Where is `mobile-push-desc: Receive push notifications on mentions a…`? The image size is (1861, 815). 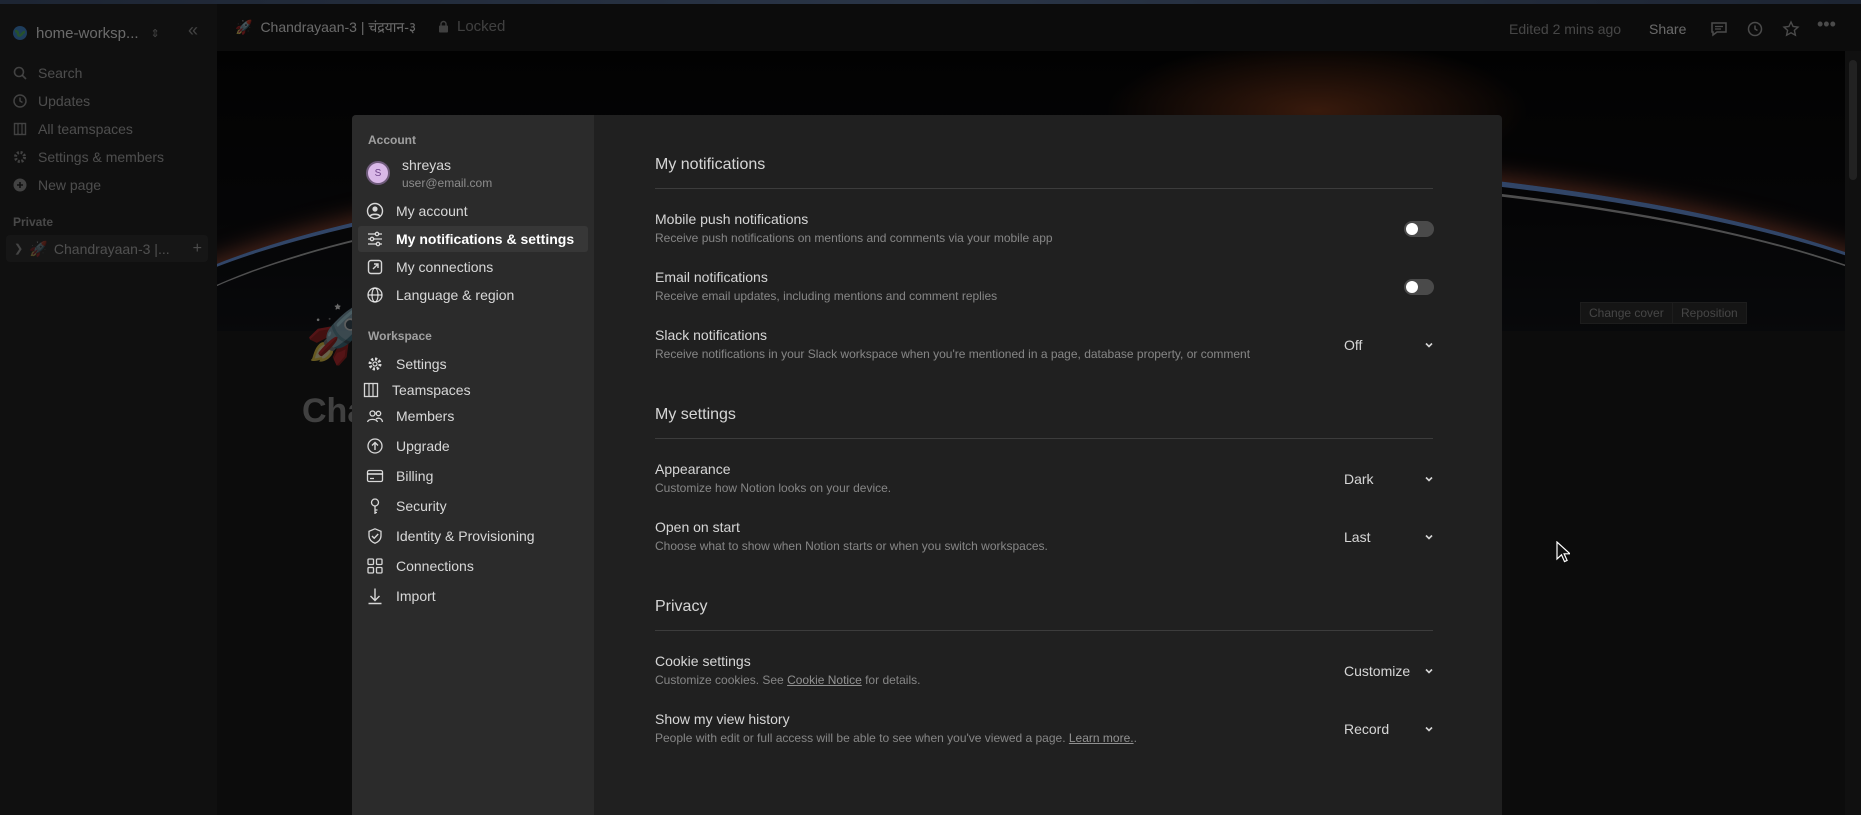
mobile-push-desc: Receive push notifications on mentions a… is located at coordinates (854, 238).